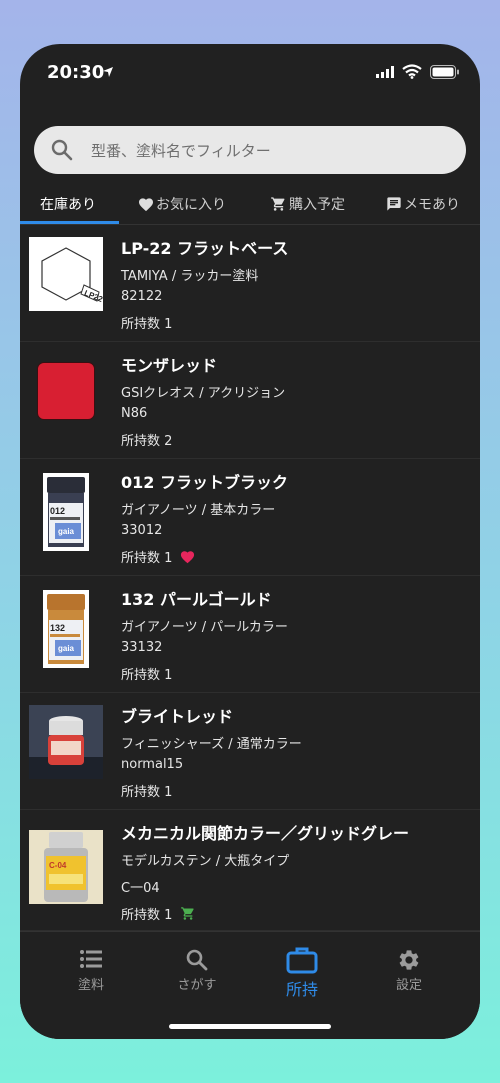 The height and width of the screenshot is (1083, 500). What do you see at coordinates (196, 599) in the screenshot?
I see `paint-name: 132 パールゴールド` at bounding box center [196, 599].